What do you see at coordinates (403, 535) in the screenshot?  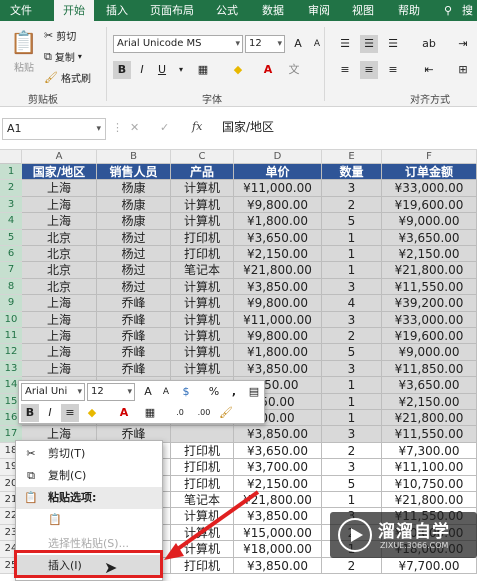 I see `watermark: 溜溜自学 ZIXUE.3066.COM` at bounding box center [403, 535].